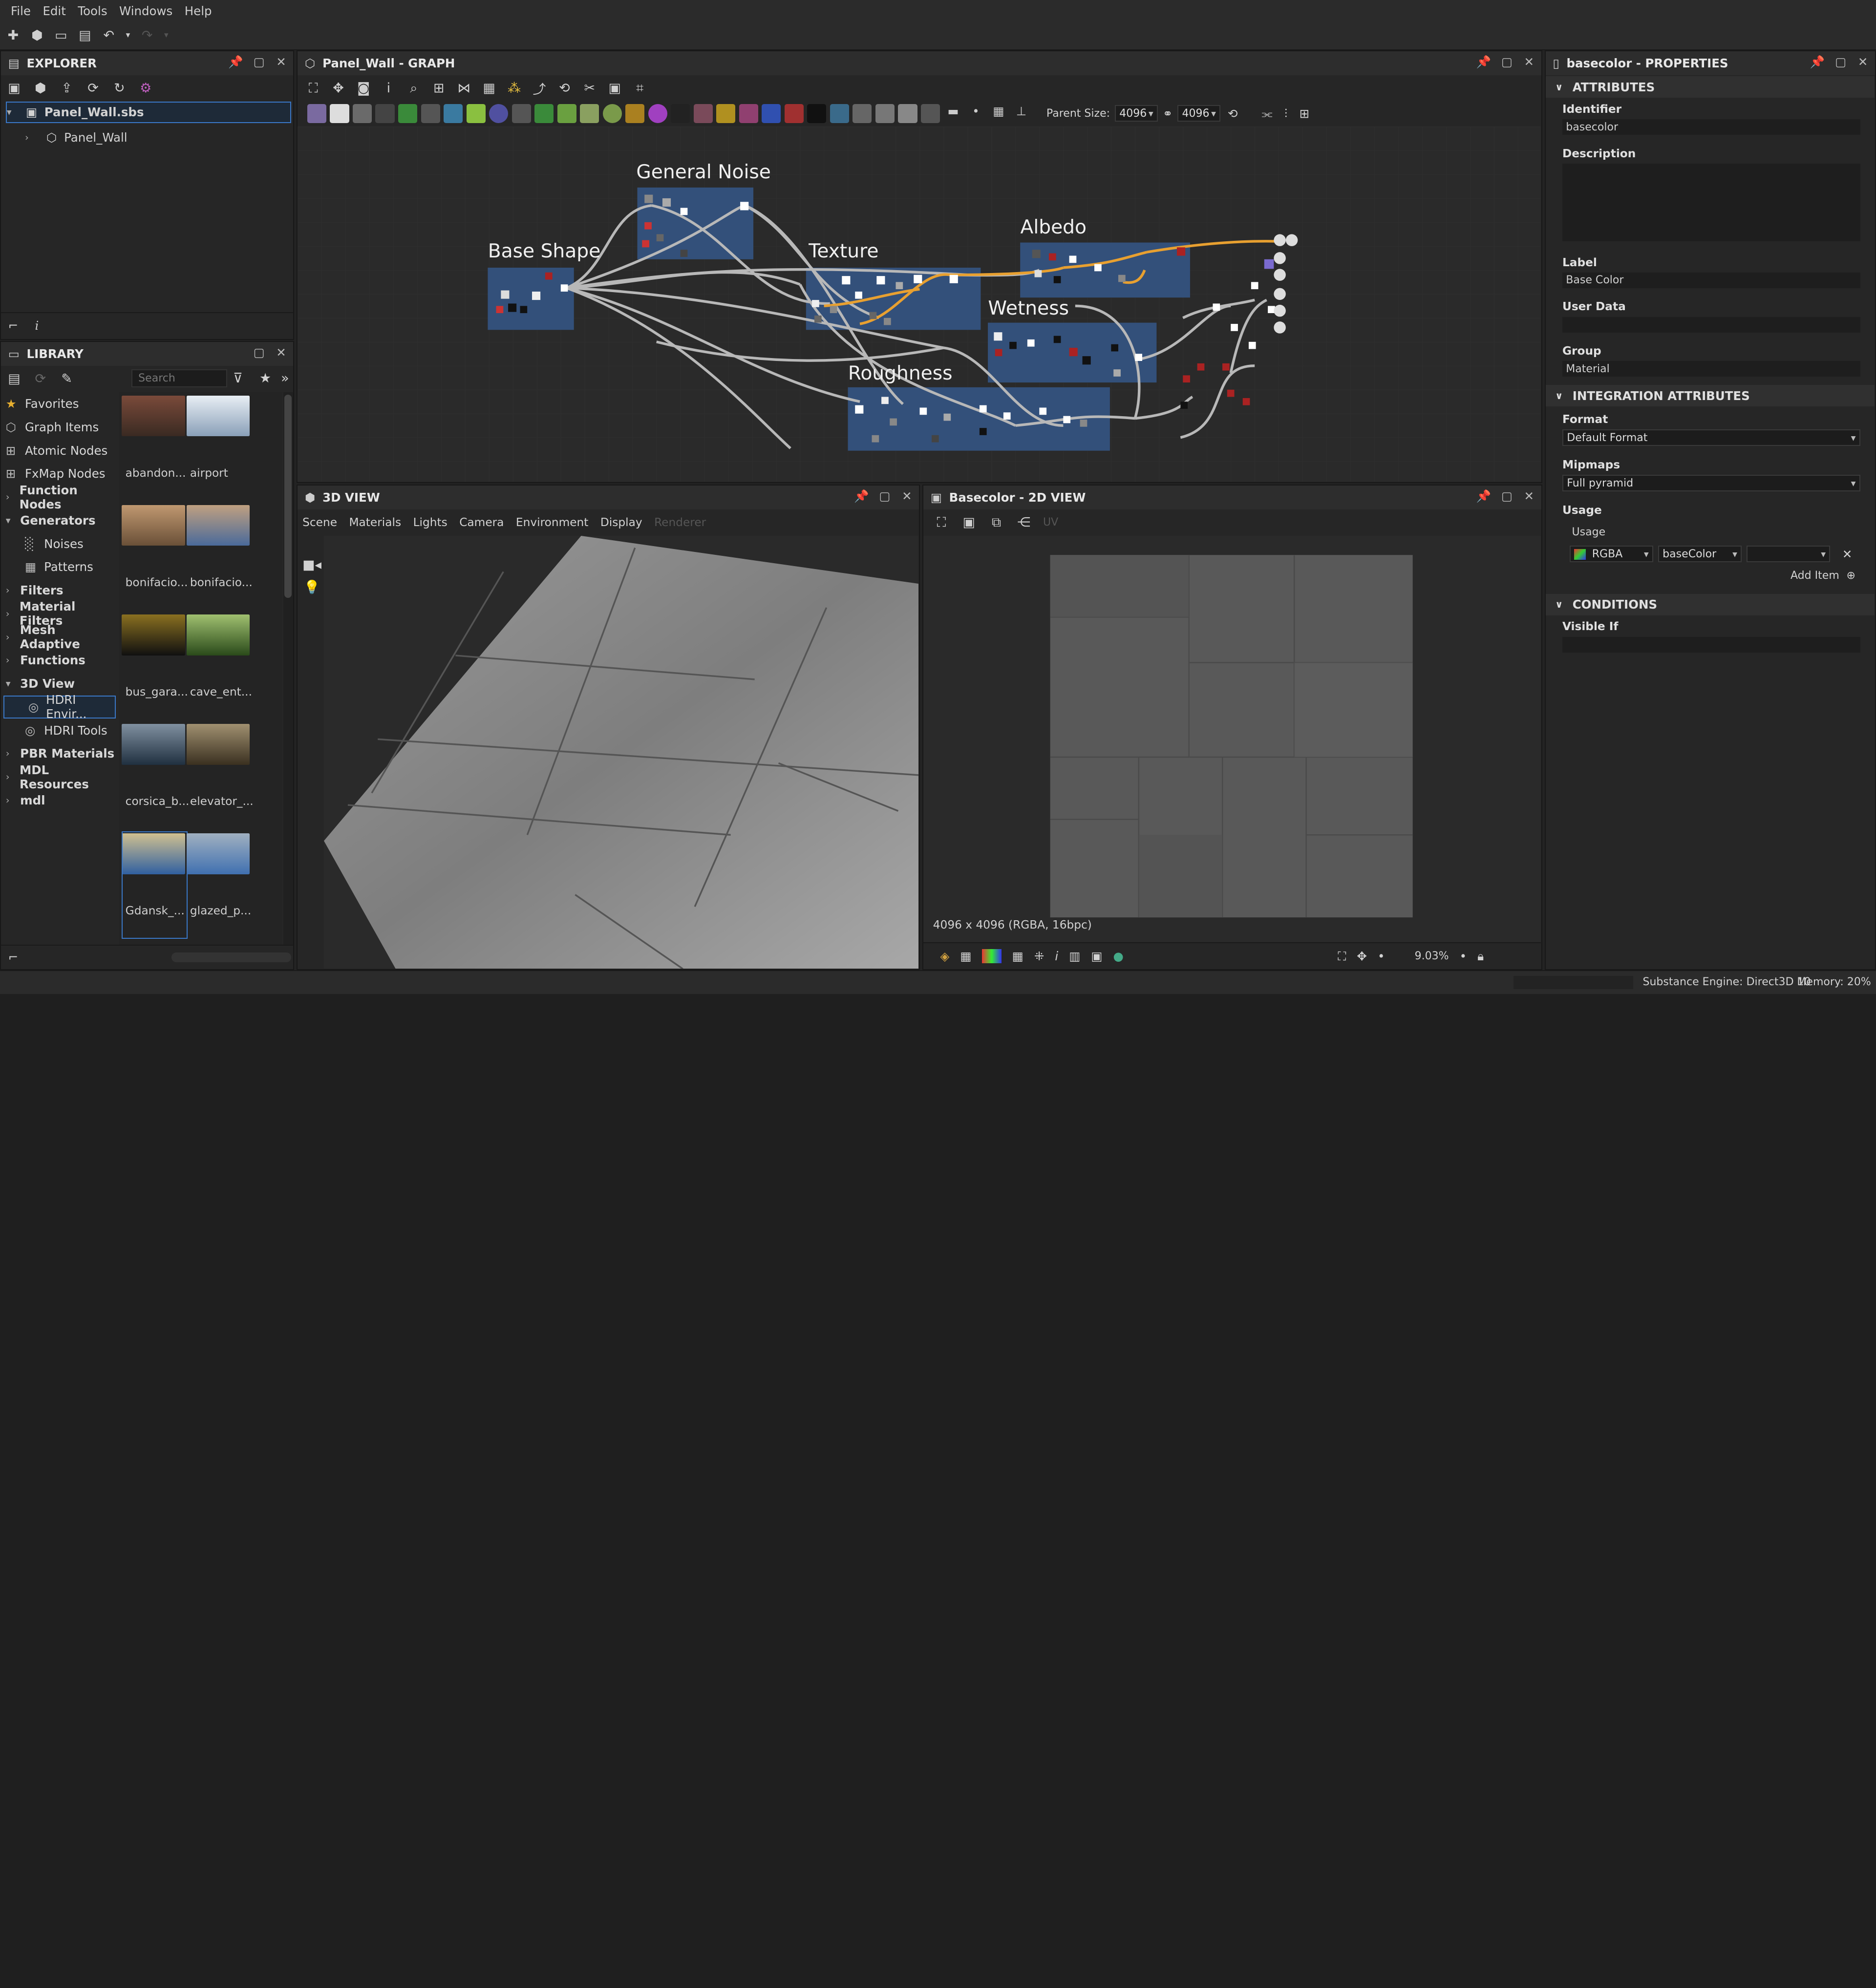  I want to click on menu-file: File, so click(21, 11).